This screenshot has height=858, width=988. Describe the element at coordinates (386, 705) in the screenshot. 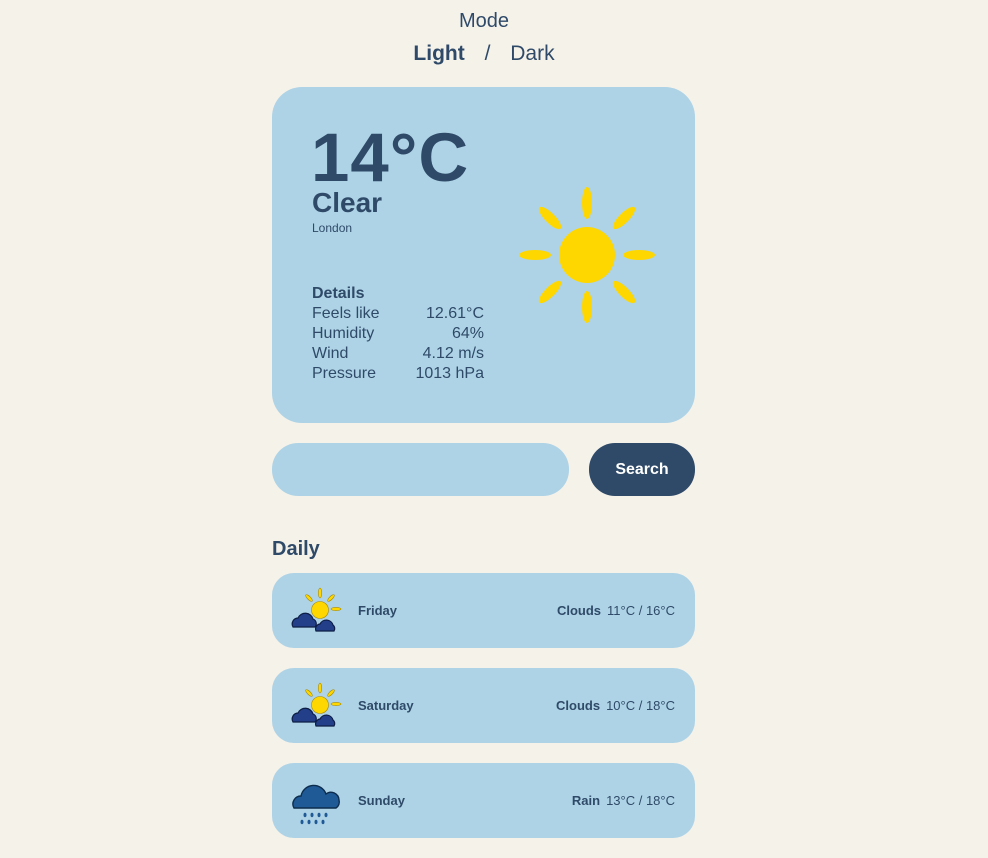

I see `day-name: Saturday` at that location.